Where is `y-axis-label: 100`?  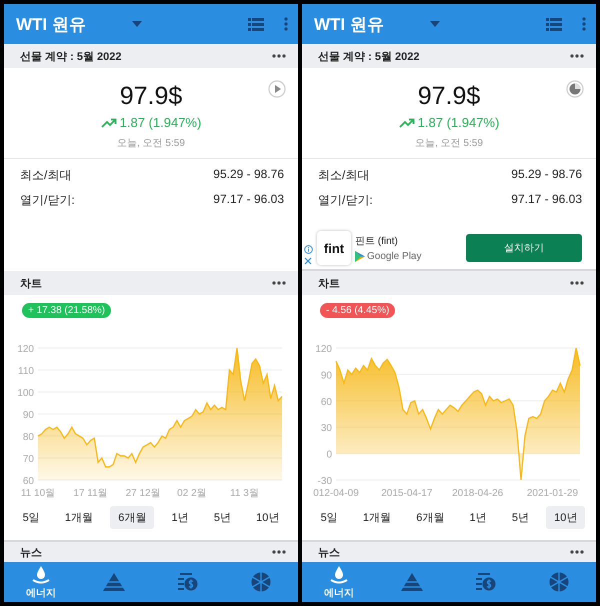
y-axis-label: 100 is located at coordinates (25, 393).